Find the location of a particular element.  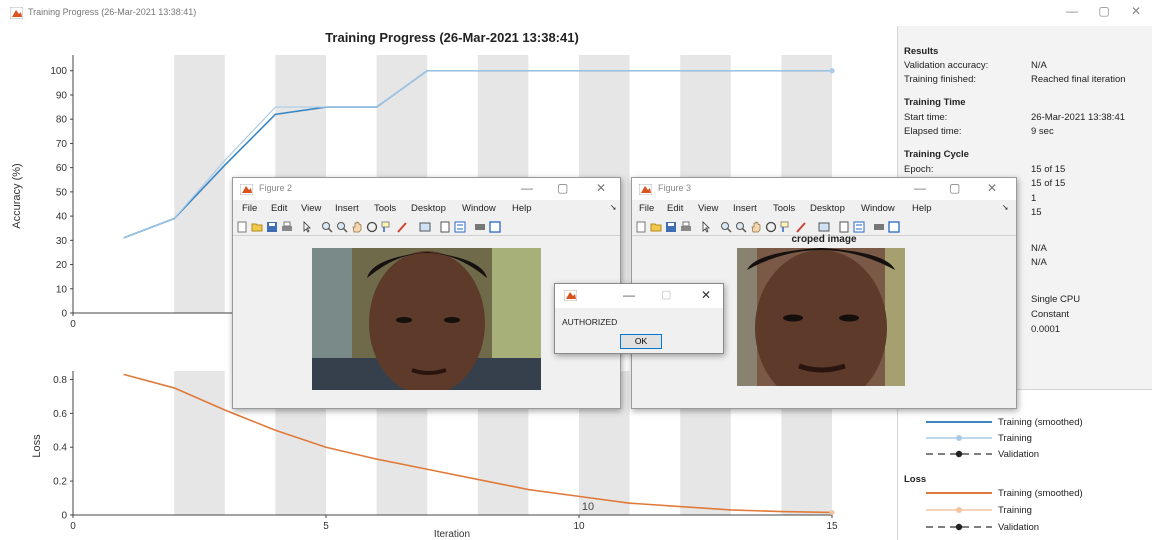

authorized-dialog: — ▢ ✕ AUTHORIZED OK is located at coordinates (639, 318).